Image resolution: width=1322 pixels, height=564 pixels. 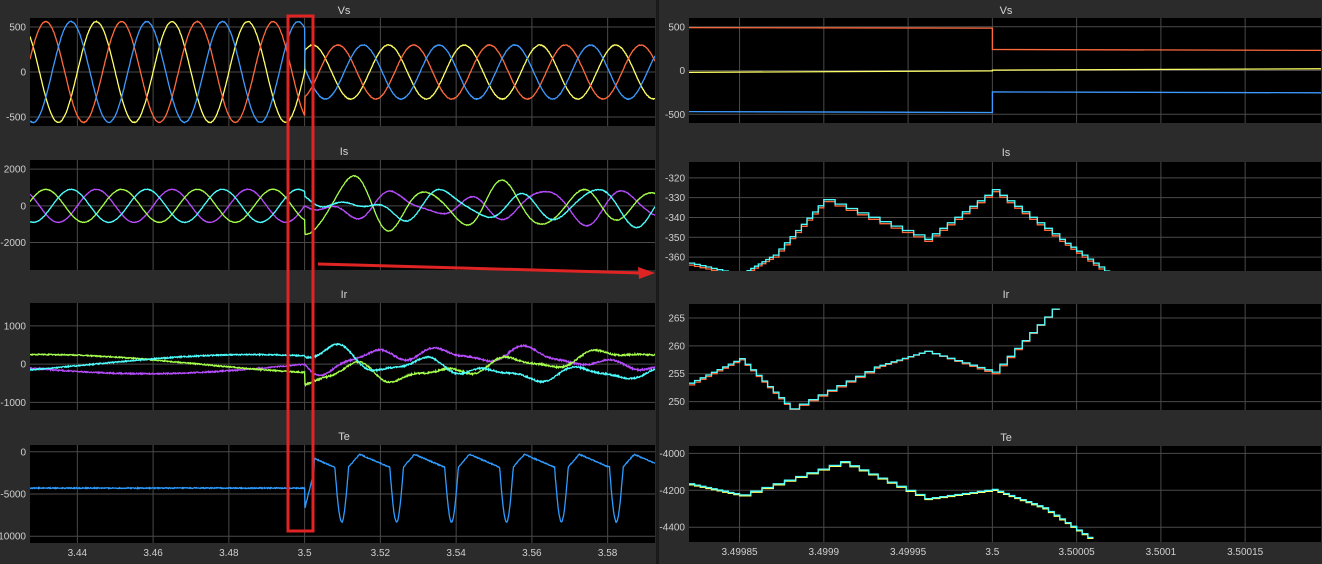 What do you see at coordinates (657, 282) in the screenshot?
I see `figure-divider` at bounding box center [657, 282].